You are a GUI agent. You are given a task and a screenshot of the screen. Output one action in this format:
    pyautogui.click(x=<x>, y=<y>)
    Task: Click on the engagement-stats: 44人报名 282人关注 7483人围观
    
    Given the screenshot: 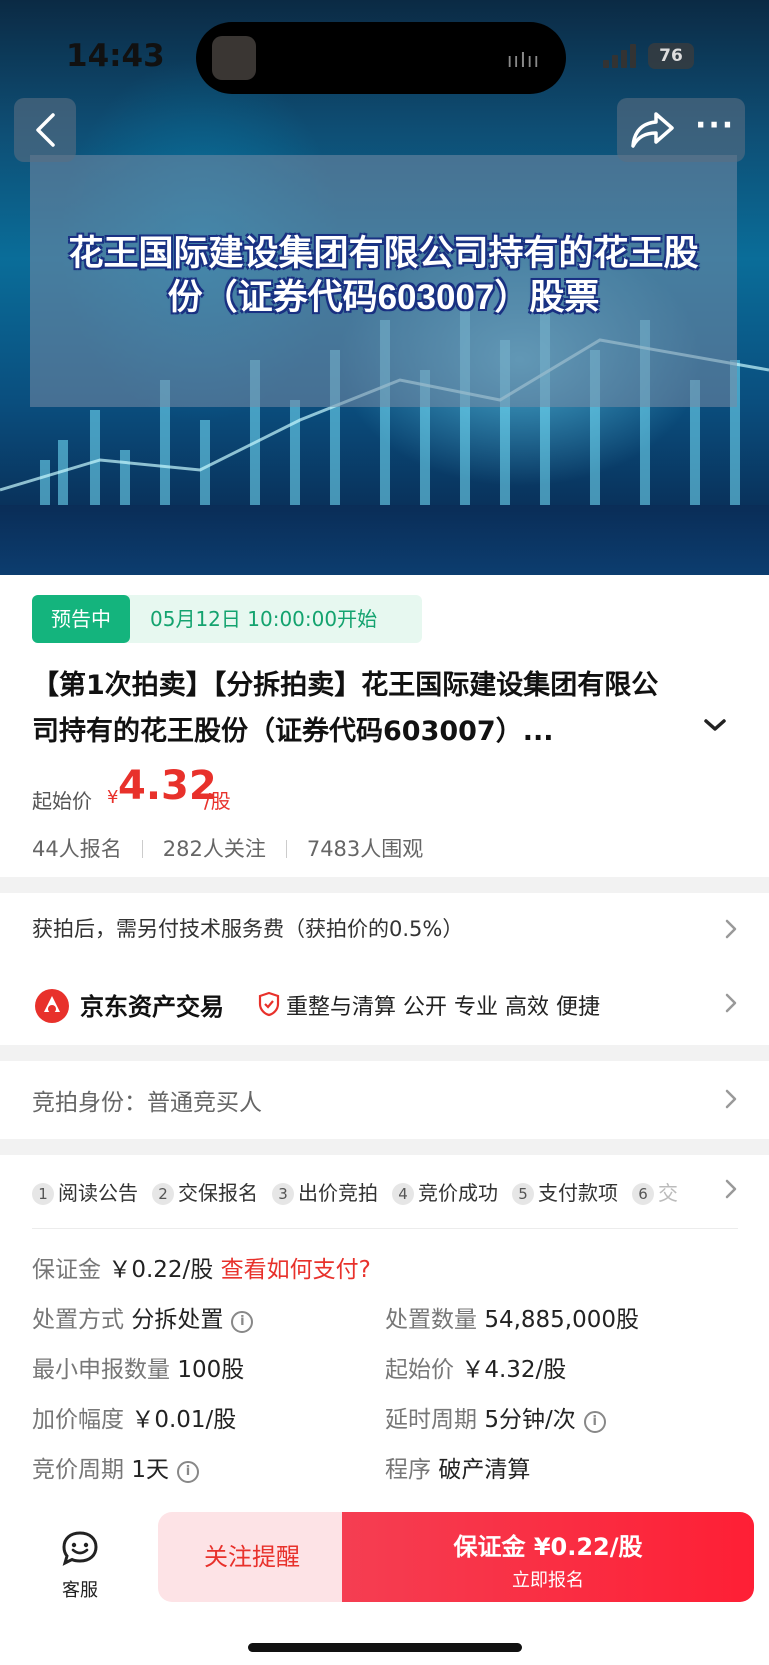 What is the action you would take?
    pyautogui.click(x=227, y=848)
    